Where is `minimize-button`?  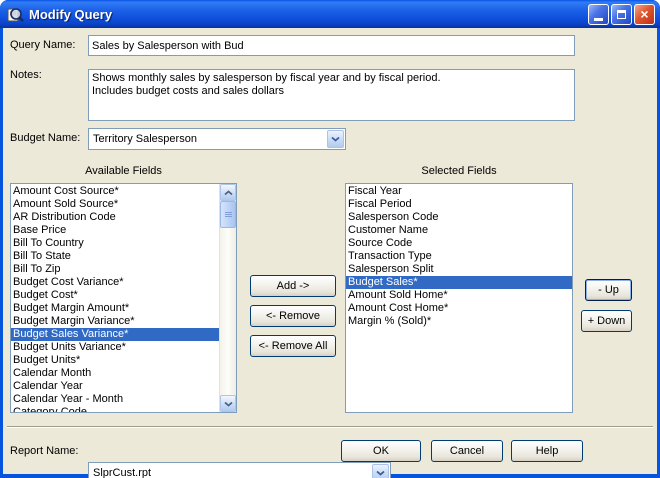 minimize-button is located at coordinates (598, 14).